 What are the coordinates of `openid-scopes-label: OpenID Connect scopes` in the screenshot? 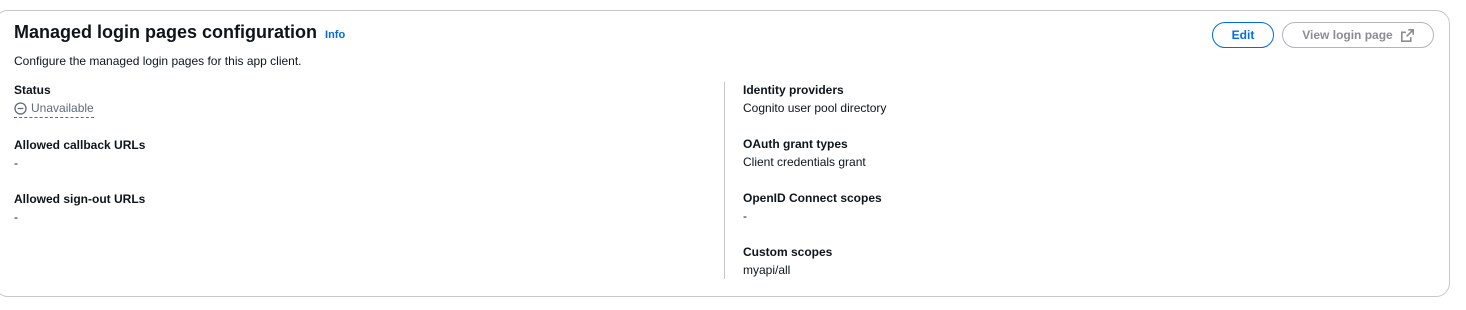 It's located at (812, 198).